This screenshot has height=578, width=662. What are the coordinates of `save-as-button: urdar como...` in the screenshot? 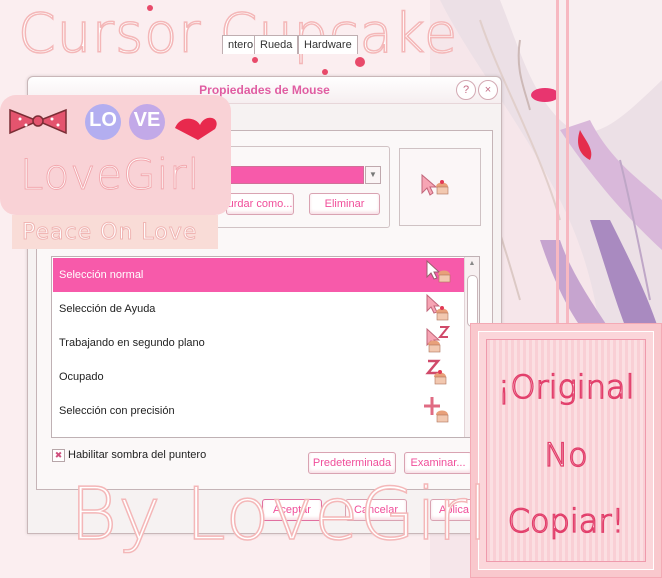 It's located at (260, 204).